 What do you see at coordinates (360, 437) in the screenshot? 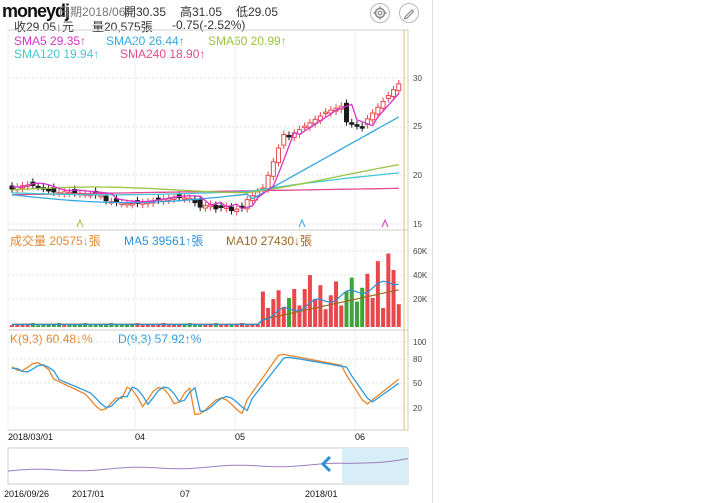
I see `date-label-3: 06` at bounding box center [360, 437].